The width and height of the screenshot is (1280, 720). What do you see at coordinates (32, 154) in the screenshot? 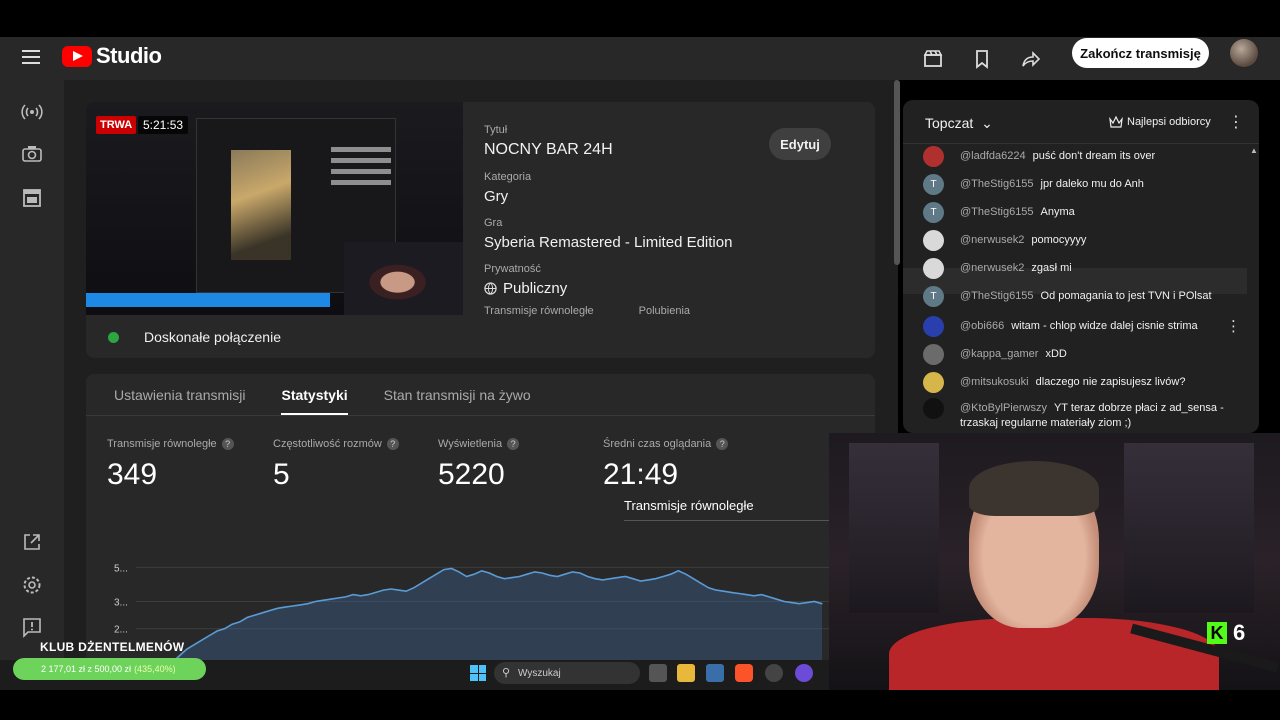
I see `camera-icon` at bounding box center [32, 154].